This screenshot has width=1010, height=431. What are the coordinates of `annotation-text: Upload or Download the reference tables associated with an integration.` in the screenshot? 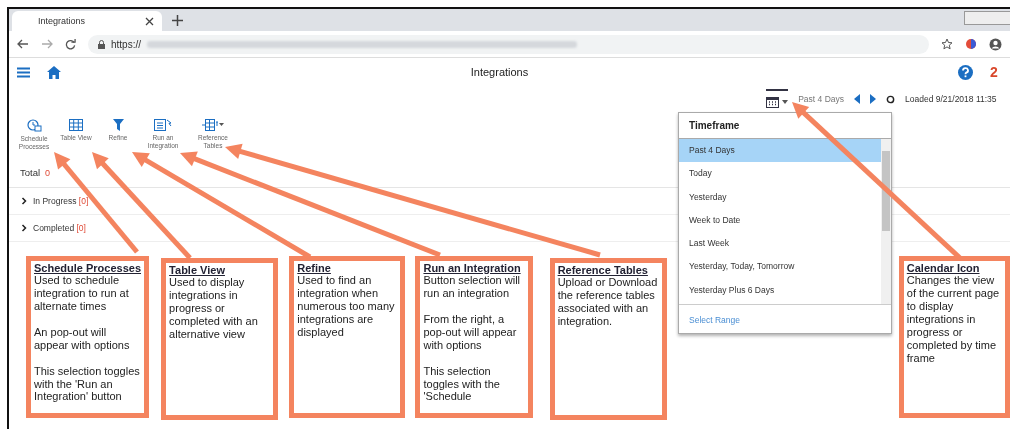 It's located at (608, 302).